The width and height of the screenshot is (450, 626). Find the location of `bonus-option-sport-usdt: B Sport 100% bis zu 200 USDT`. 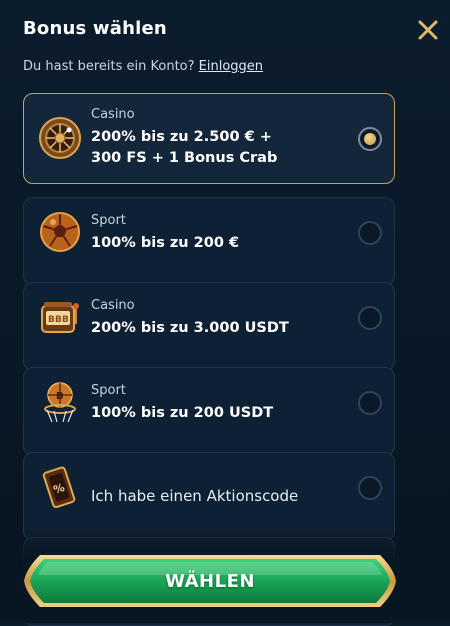

bonus-option-sport-usdt: B Sport 100% bis zu 200 USDT is located at coordinates (209, 411).